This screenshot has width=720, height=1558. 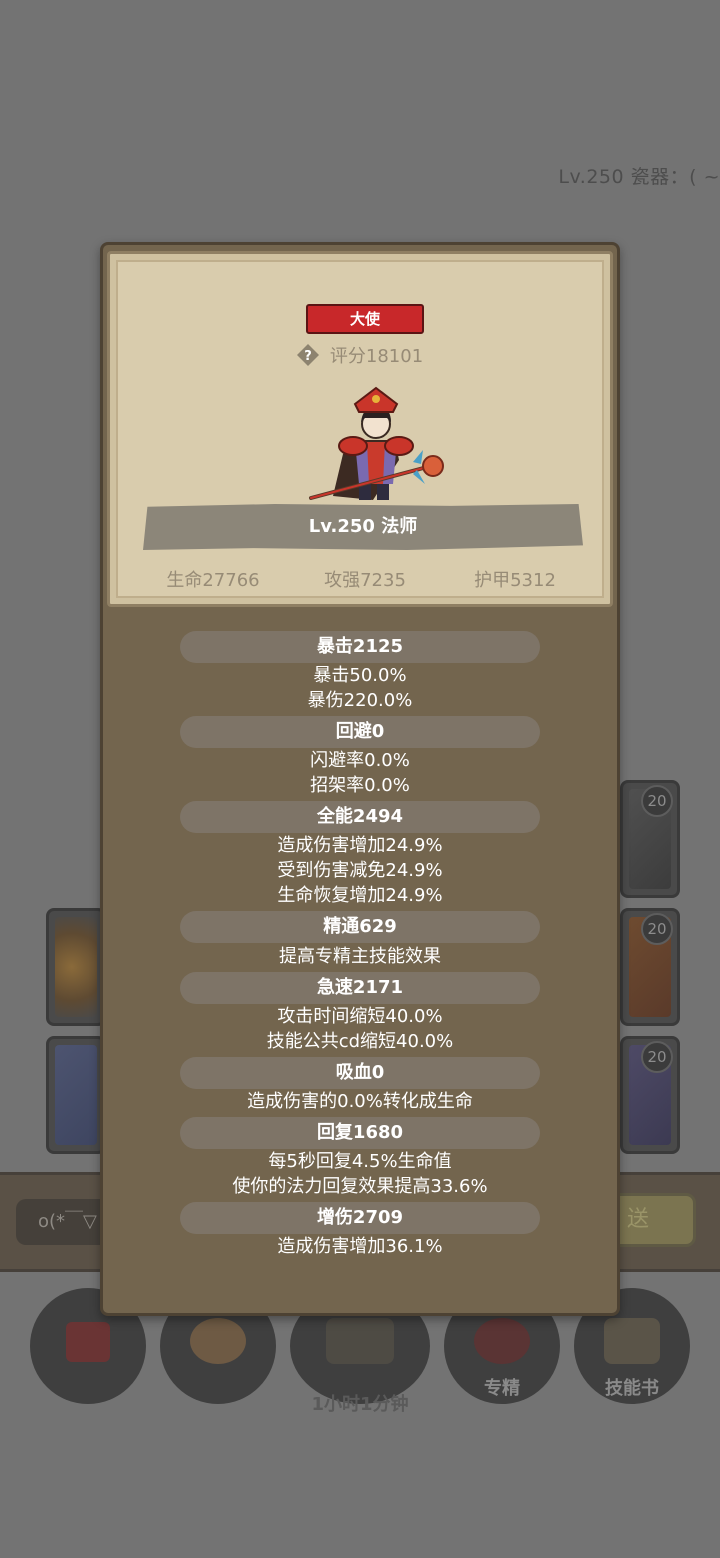 I want to click on dodge-rate-line: 闪避率0.0%, so click(x=360, y=760).